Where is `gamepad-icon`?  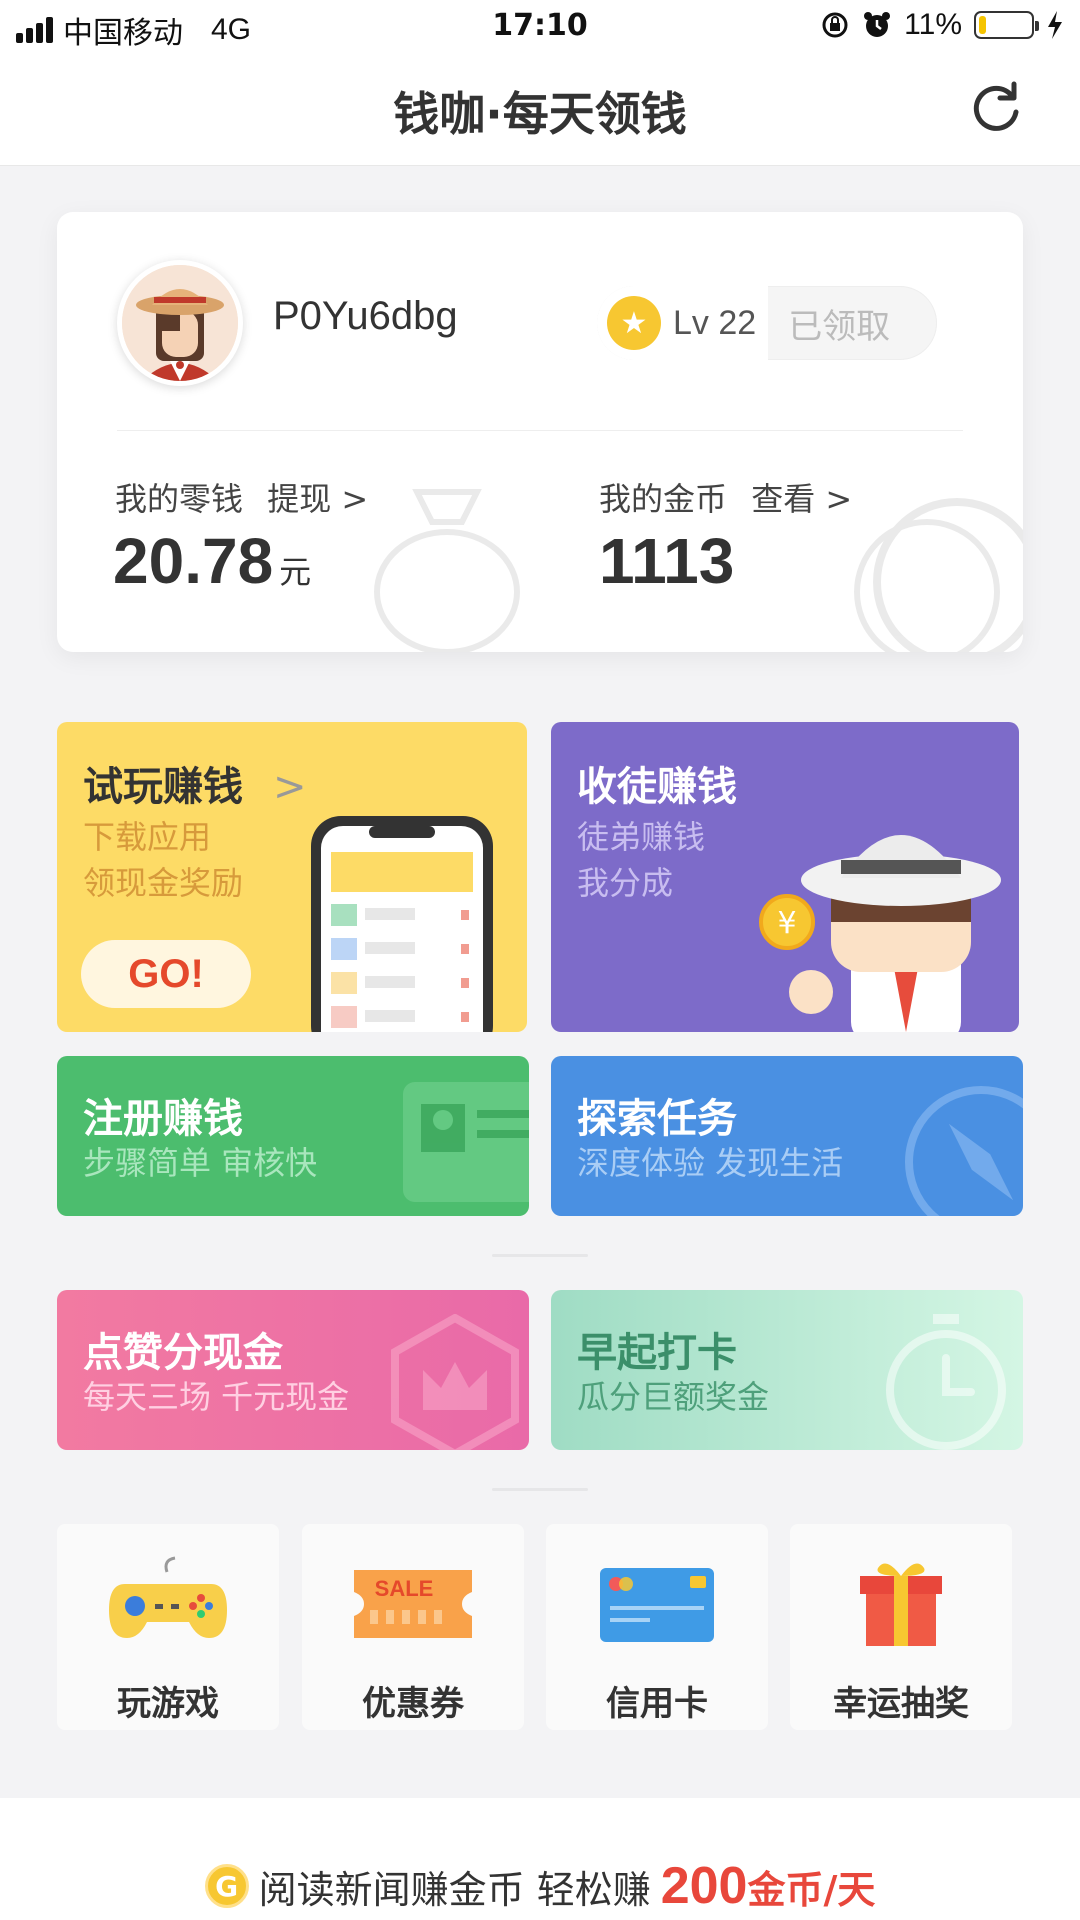 gamepad-icon is located at coordinates (168, 1597).